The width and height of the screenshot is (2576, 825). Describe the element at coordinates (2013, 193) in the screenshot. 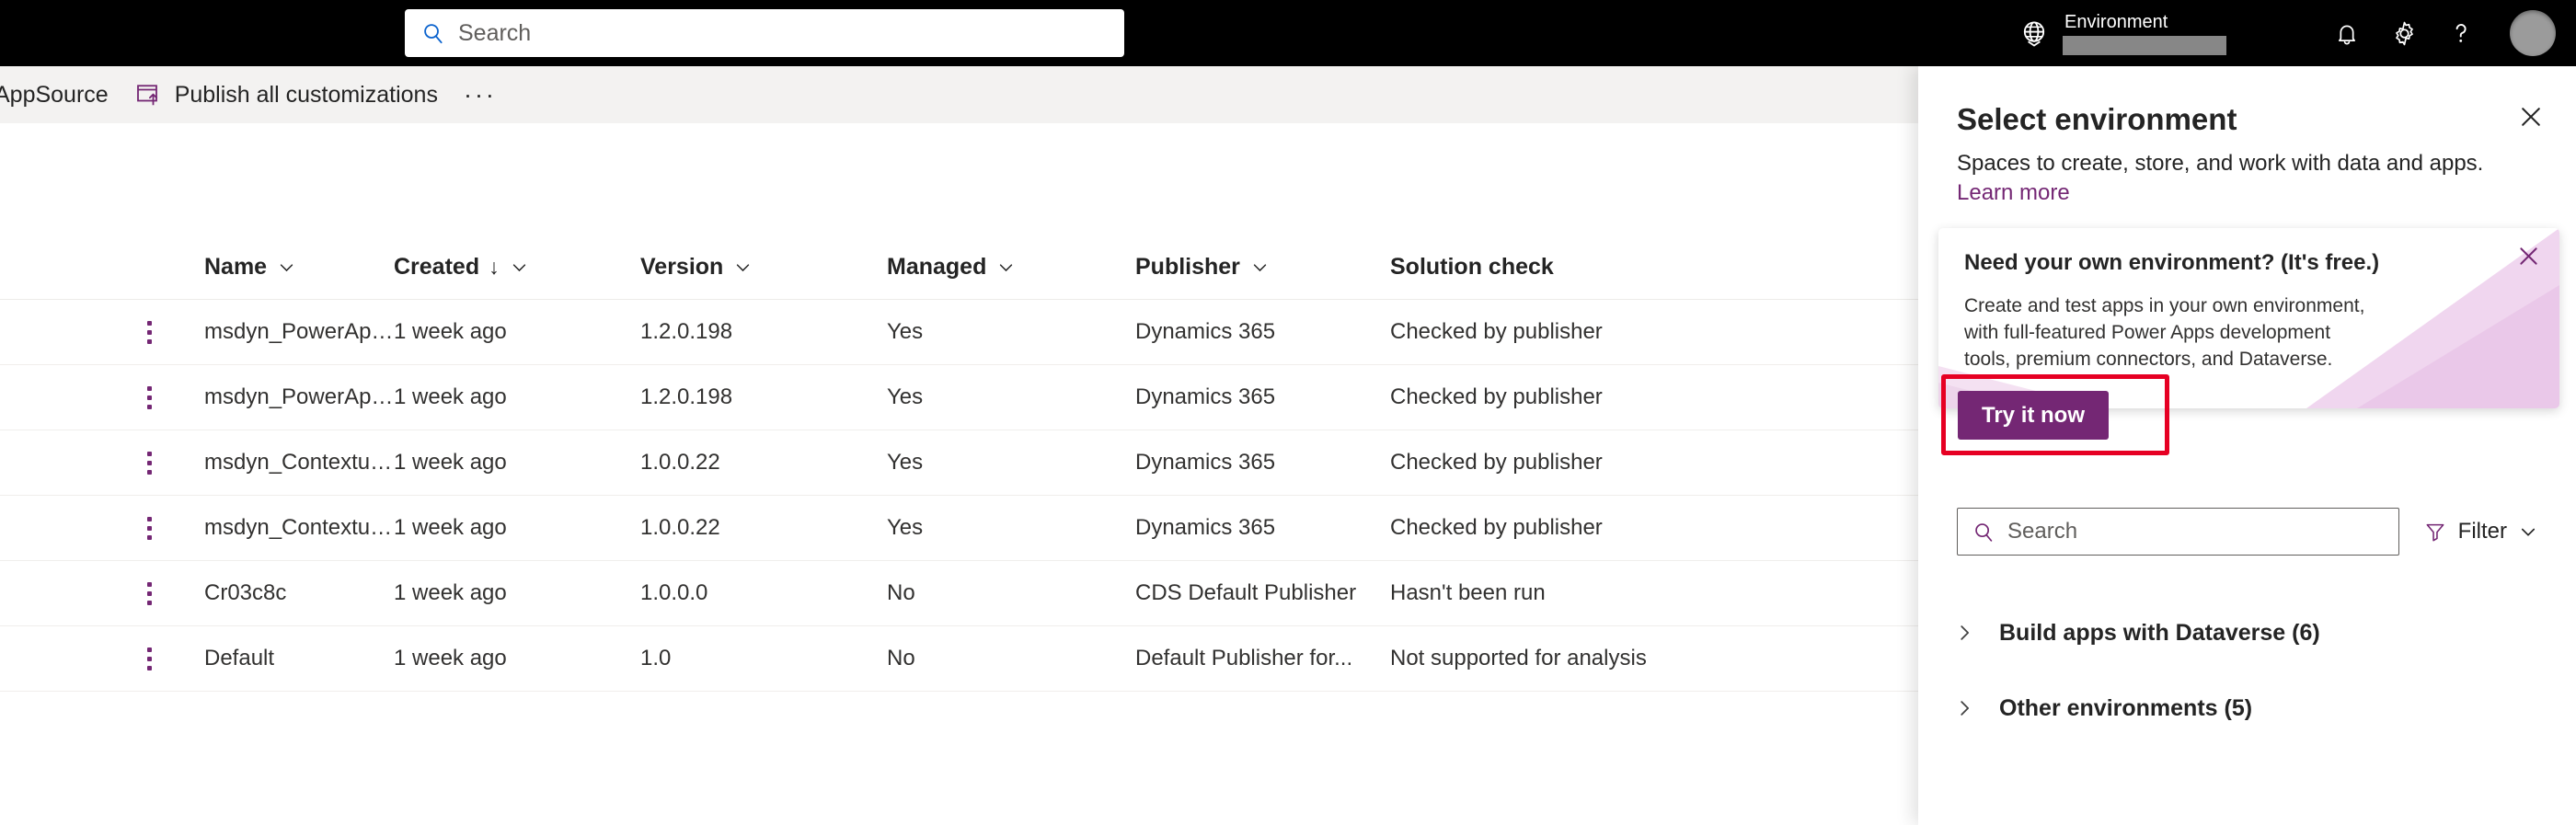

I see `learn-more-link: Learn more` at that location.